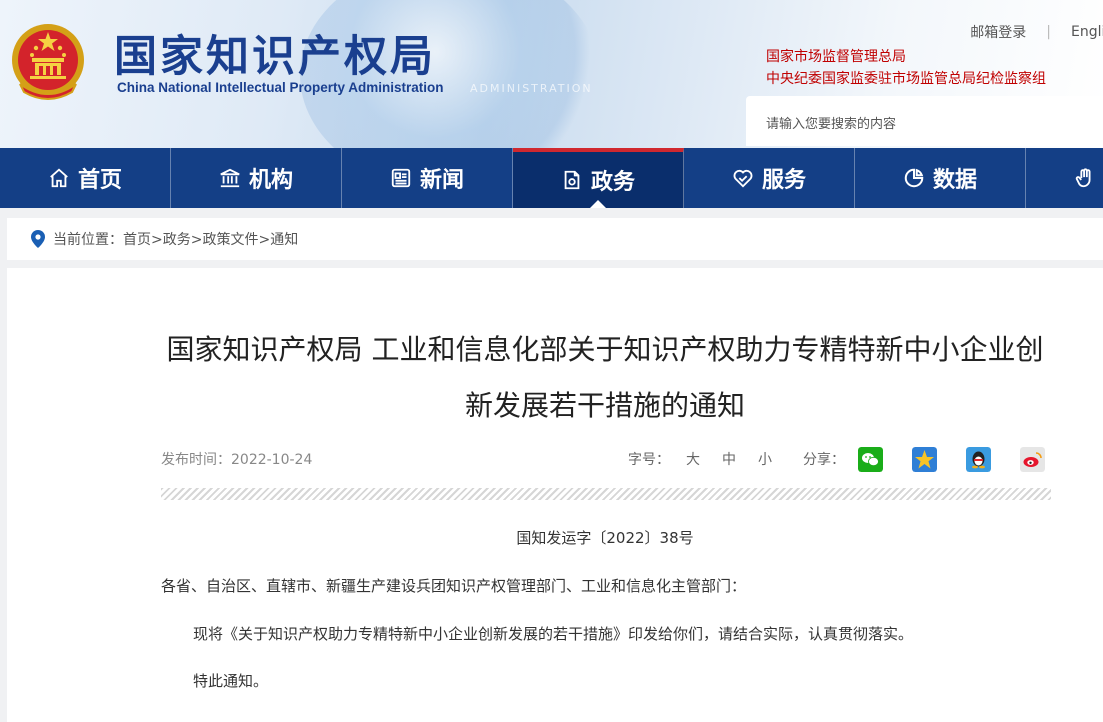  I want to click on document-number: 国知发运字〔2022〕38号, so click(605, 538).